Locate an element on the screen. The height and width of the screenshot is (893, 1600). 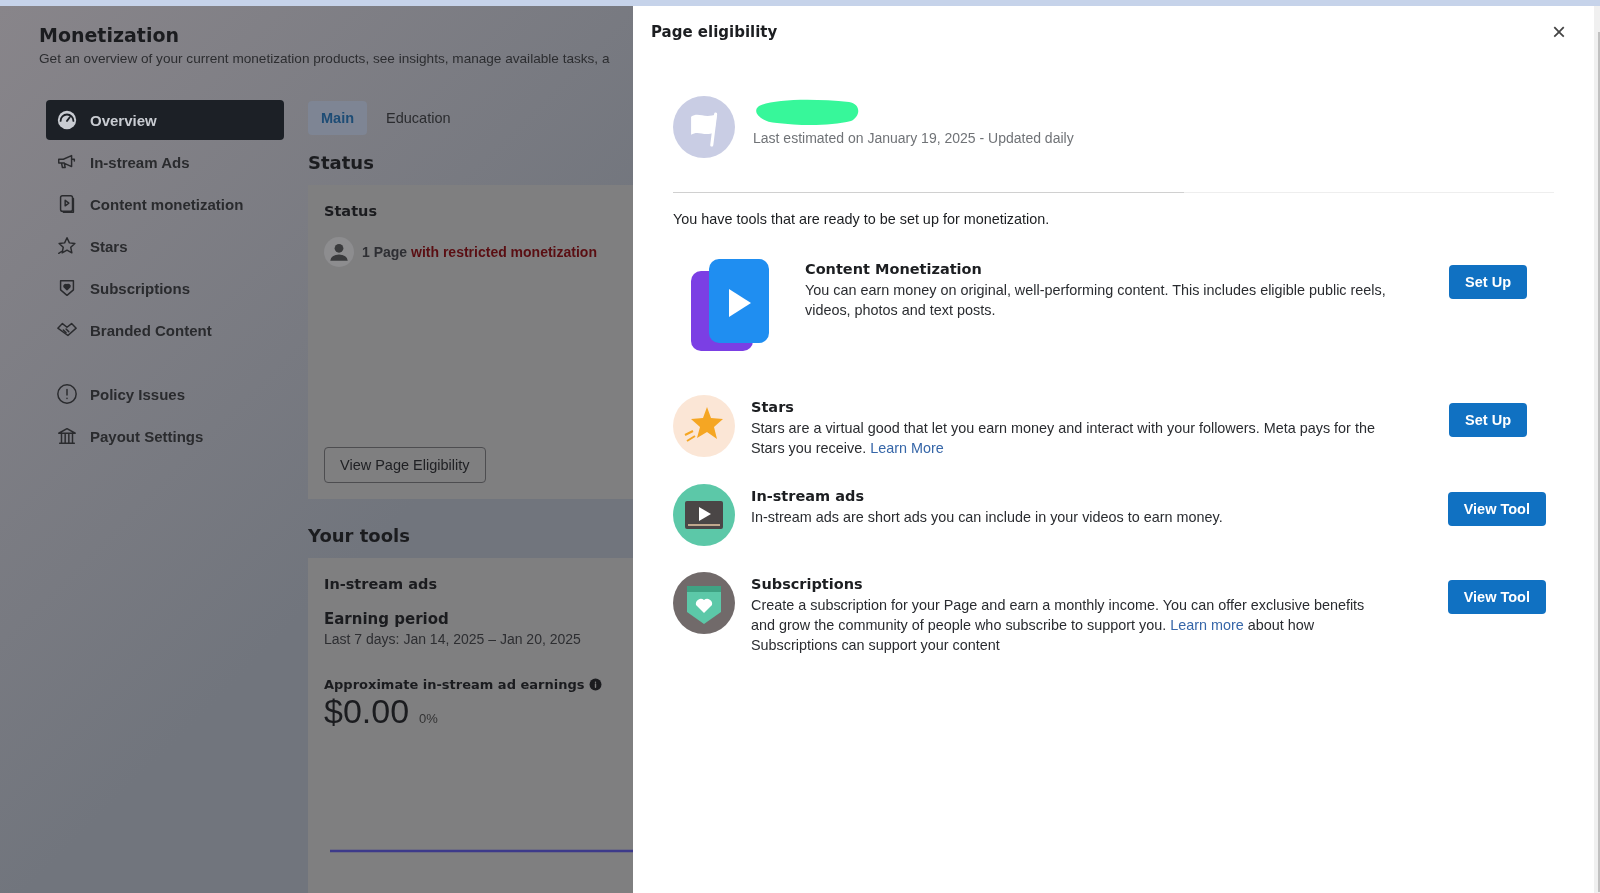
tool-description: You can earn money on original, well-performing content. This includes eligible public reels, videos, photos and text posts. is located at coordinates (1096, 300).